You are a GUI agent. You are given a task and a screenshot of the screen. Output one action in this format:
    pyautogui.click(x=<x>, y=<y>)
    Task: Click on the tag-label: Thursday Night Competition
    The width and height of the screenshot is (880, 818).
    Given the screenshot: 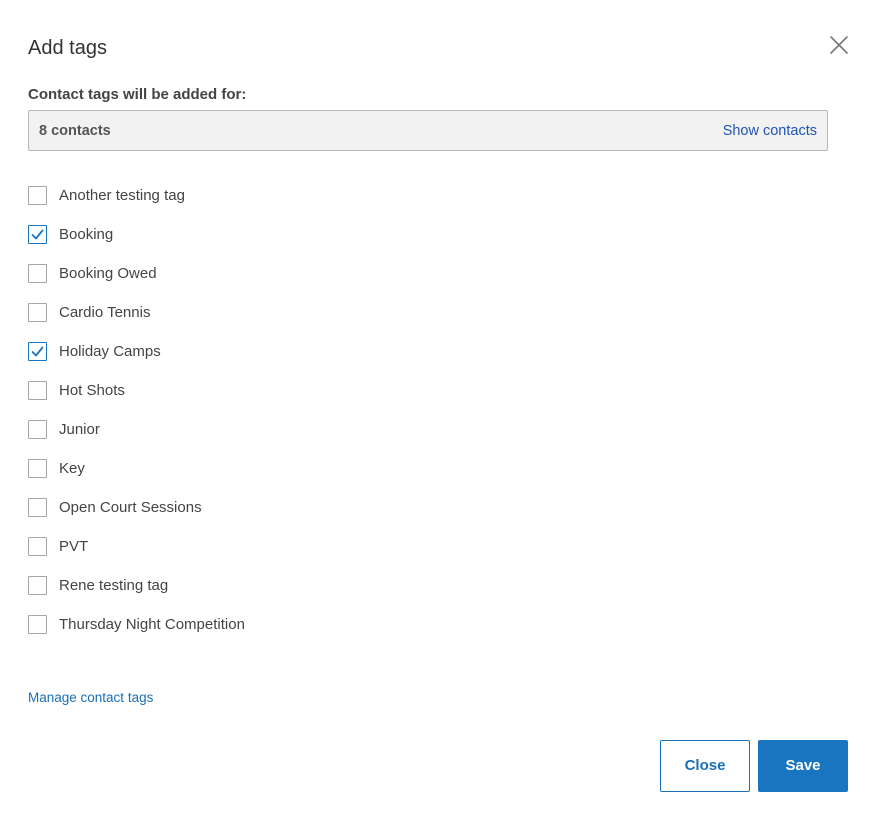 What is the action you would take?
    pyautogui.click(x=152, y=624)
    